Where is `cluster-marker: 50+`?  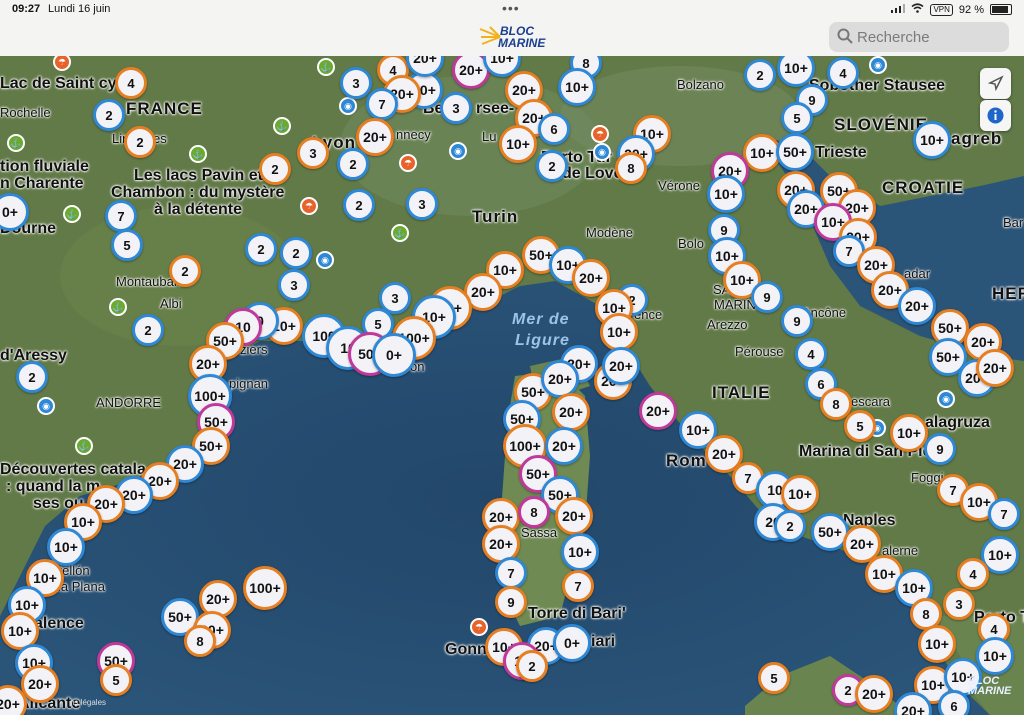
cluster-marker: 50+ is located at coordinates (795, 152).